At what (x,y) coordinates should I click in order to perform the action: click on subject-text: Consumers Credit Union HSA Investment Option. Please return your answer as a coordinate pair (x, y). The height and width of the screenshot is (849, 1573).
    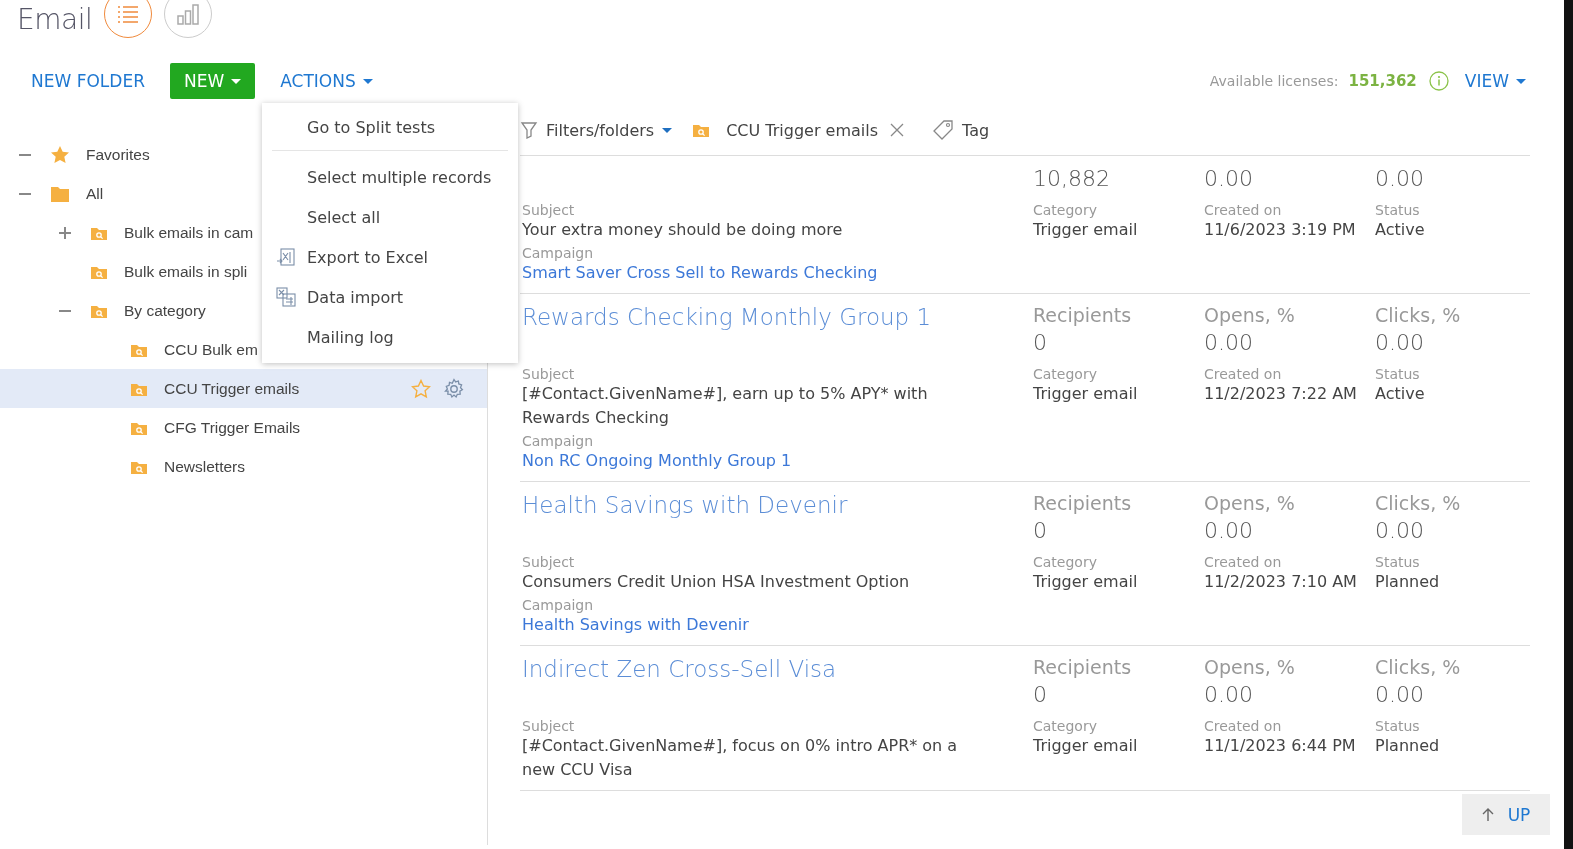
    Looking at the image, I should click on (716, 582).